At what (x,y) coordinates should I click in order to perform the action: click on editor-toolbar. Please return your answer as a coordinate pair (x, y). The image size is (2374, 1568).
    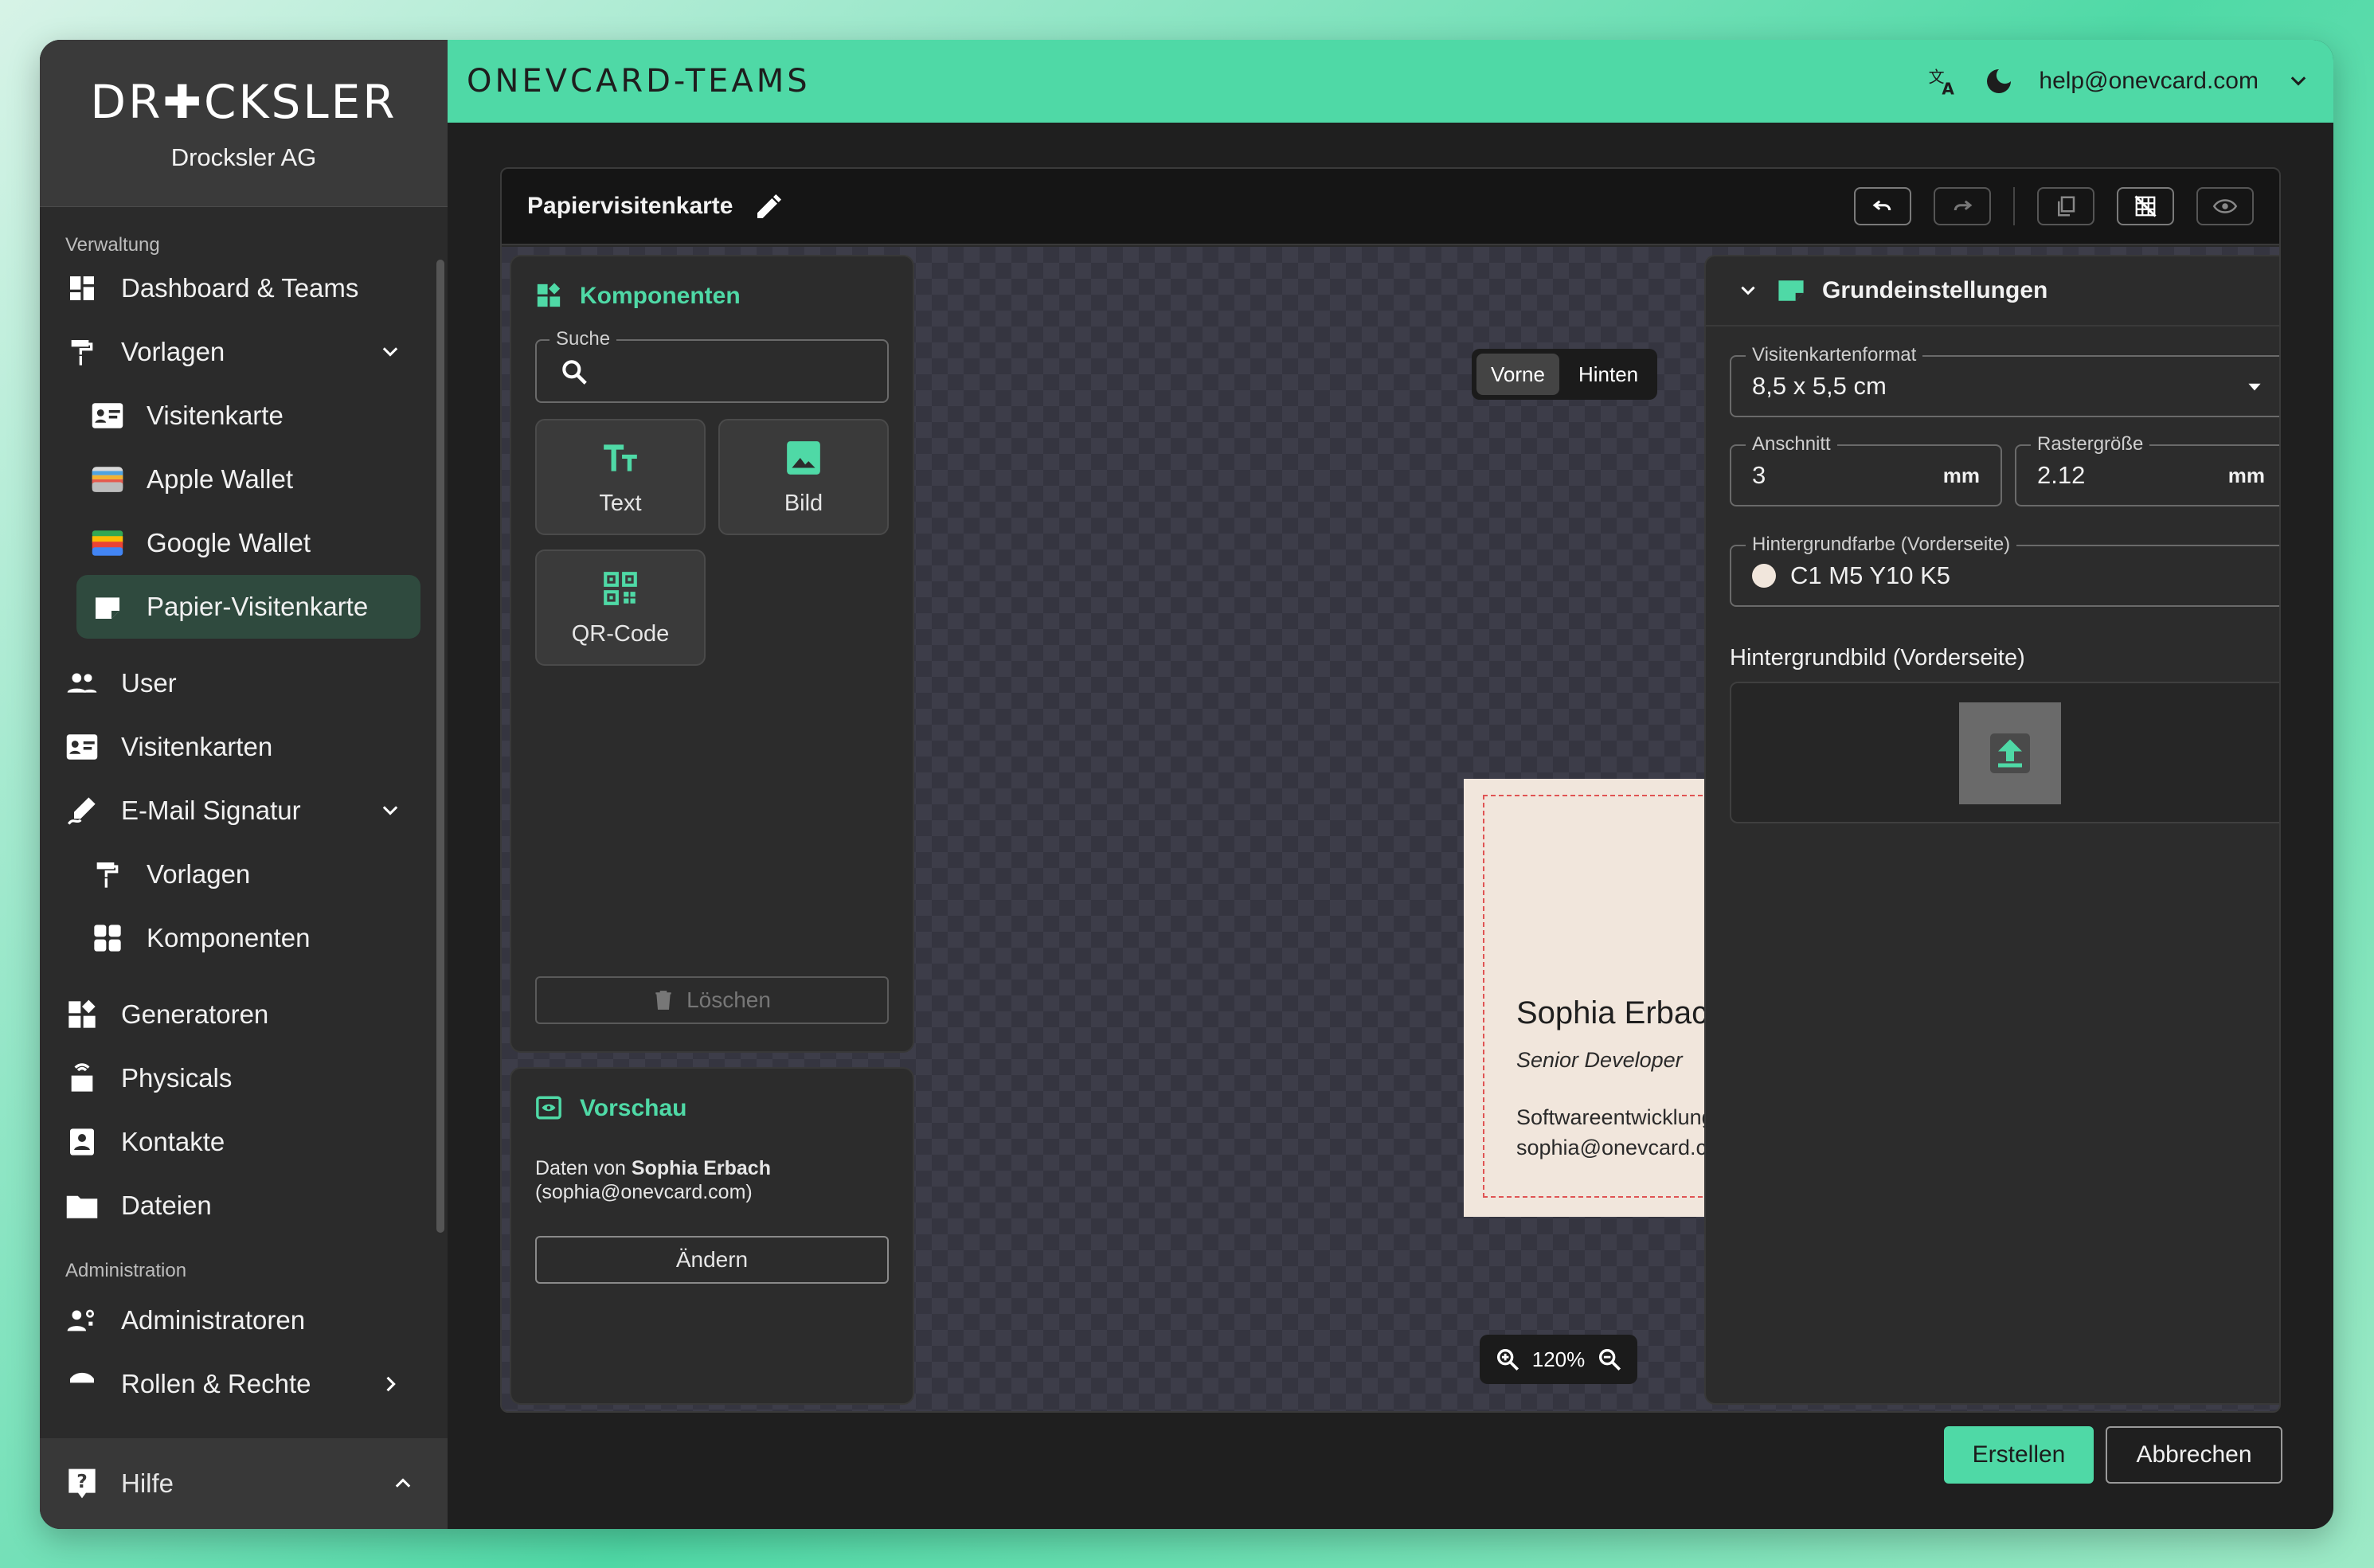
    Looking at the image, I should click on (2054, 206).